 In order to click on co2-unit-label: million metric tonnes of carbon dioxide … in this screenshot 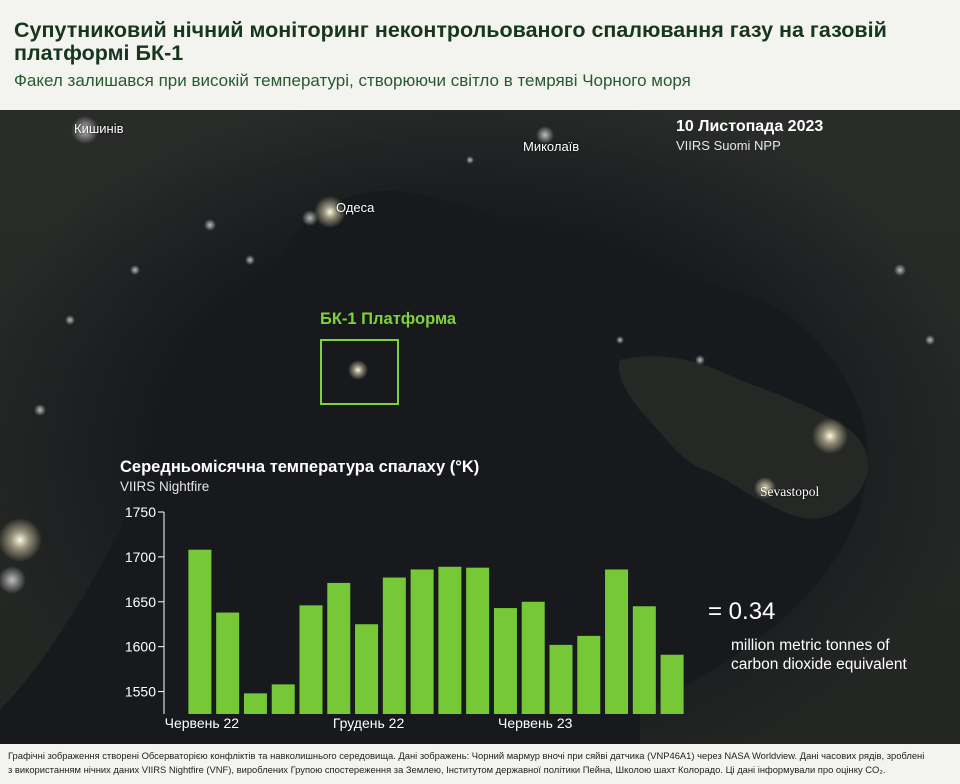, I will do `click(819, 655)`.